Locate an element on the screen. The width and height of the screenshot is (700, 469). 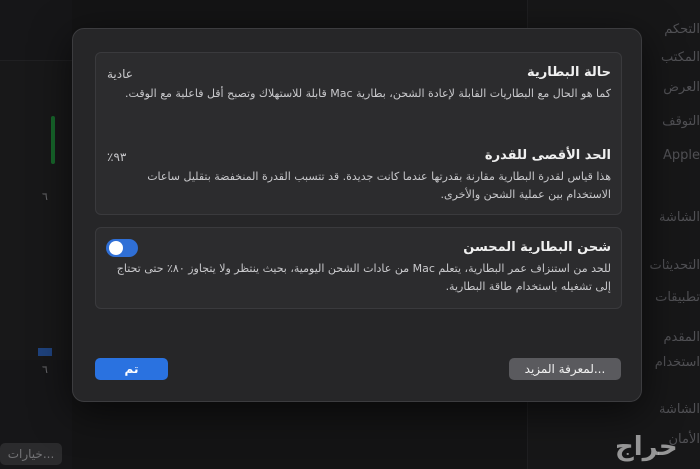
optimized-charging-toggle is located at coordinates (122, 248).